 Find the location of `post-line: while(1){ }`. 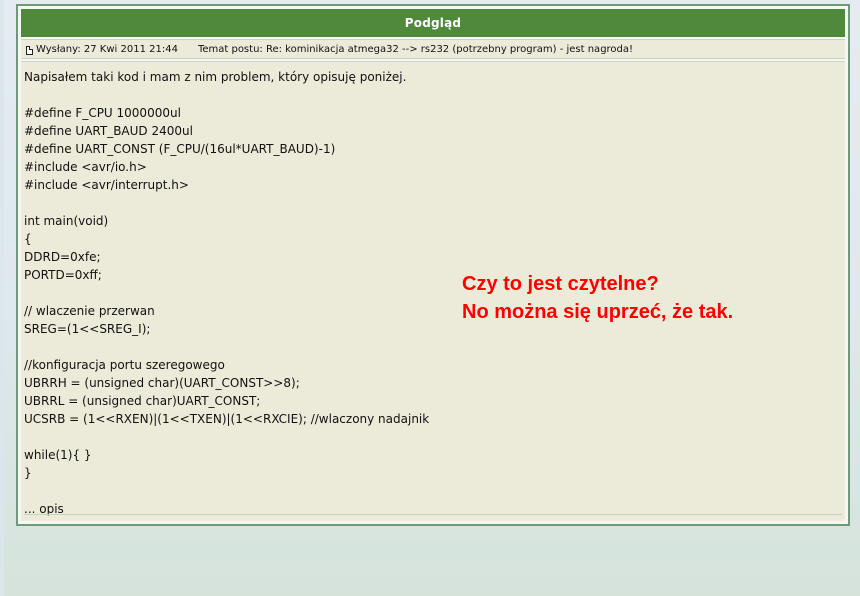

post-line: while(1){ } is located at coordinates (58, 455).